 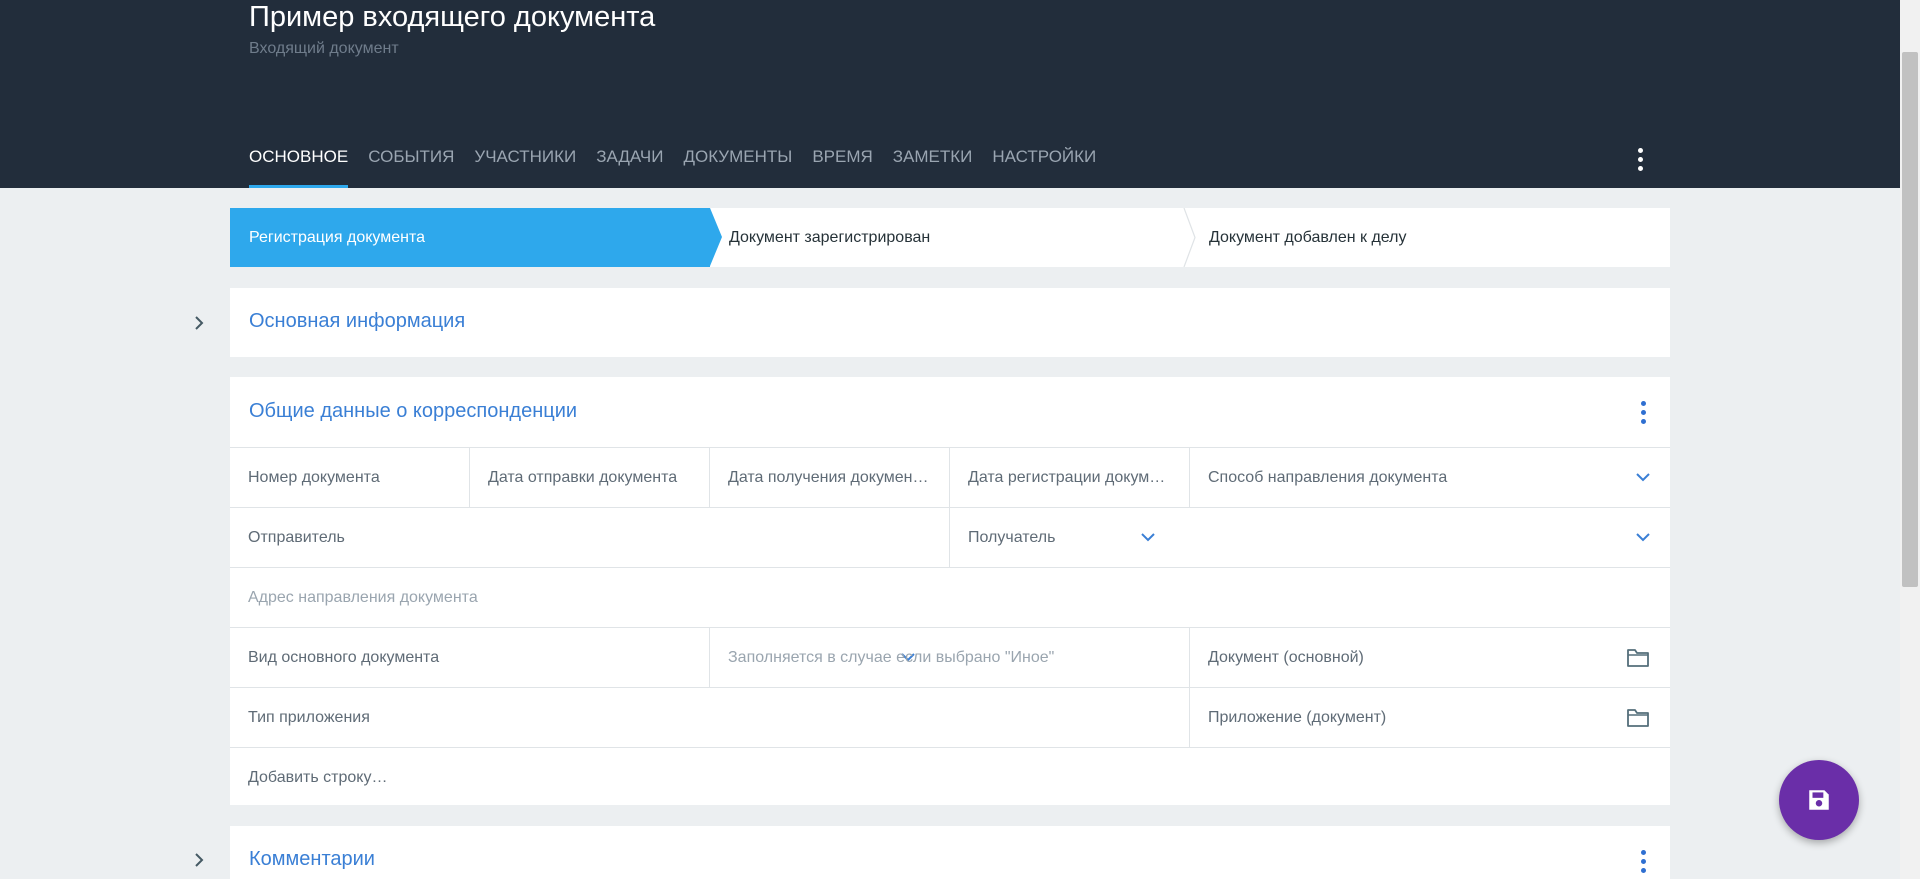 What do you see at coordinates (842, 164) in the screenshot?
I see `tab-time: ВРЕМЯ` at bounding box center [842, 164].